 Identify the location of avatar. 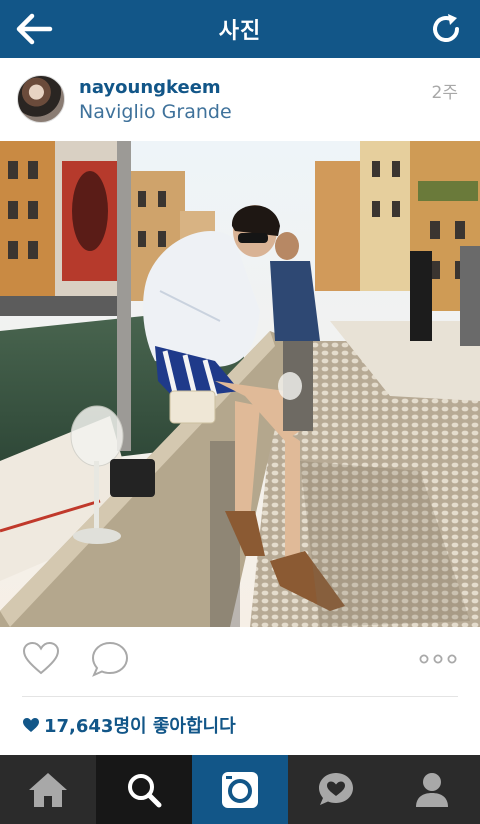
(41, 99).